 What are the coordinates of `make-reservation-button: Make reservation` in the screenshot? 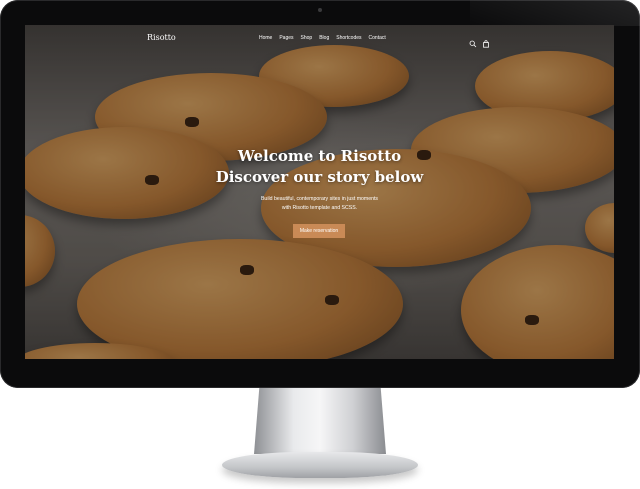 It's located at (319, 231).